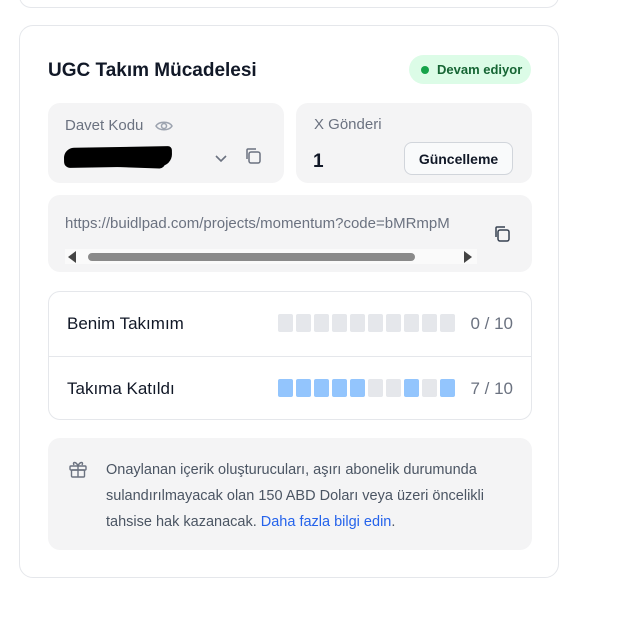 The width and height of the screenshot is (626, 636). Describe the element at coordinates (164, 128) in the screenshot. I see `eye-icon` at that location.